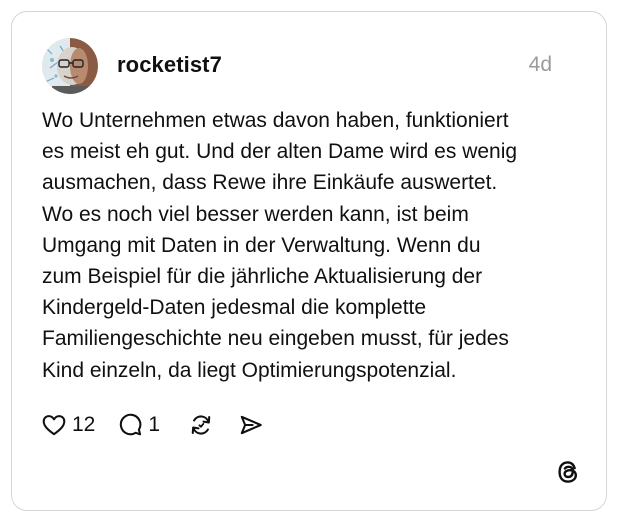  I want to click on avatar, so click(70, 66).